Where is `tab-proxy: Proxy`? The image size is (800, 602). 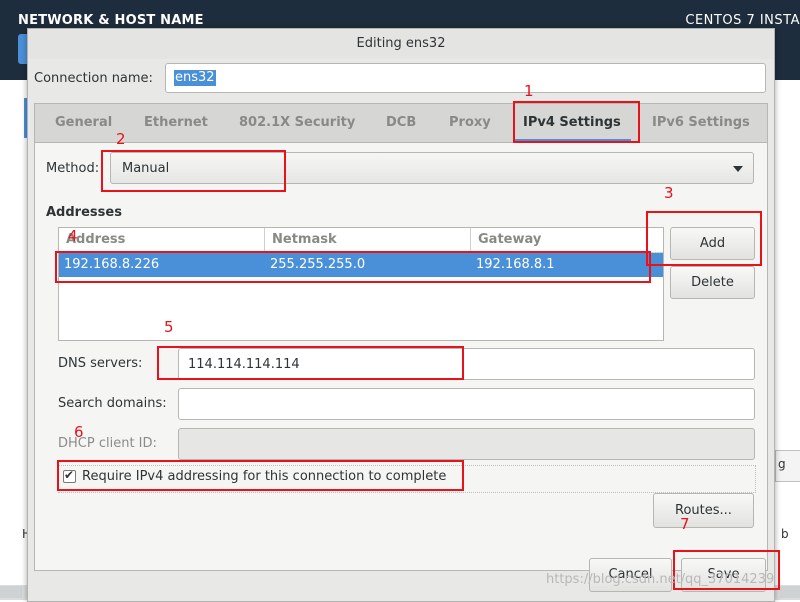
tab-proxy: Proxy is located at coordinates (470, 123).